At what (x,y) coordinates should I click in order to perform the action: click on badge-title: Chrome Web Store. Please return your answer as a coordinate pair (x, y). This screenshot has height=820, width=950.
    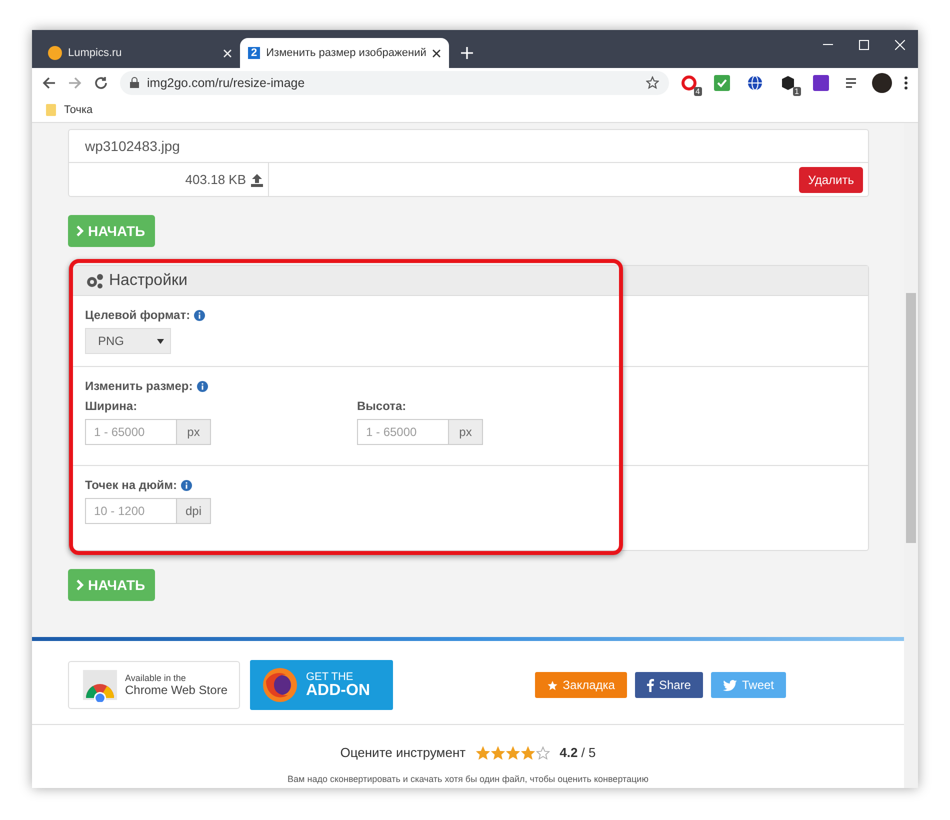
    Looking at the image, I should click on (176, 690).